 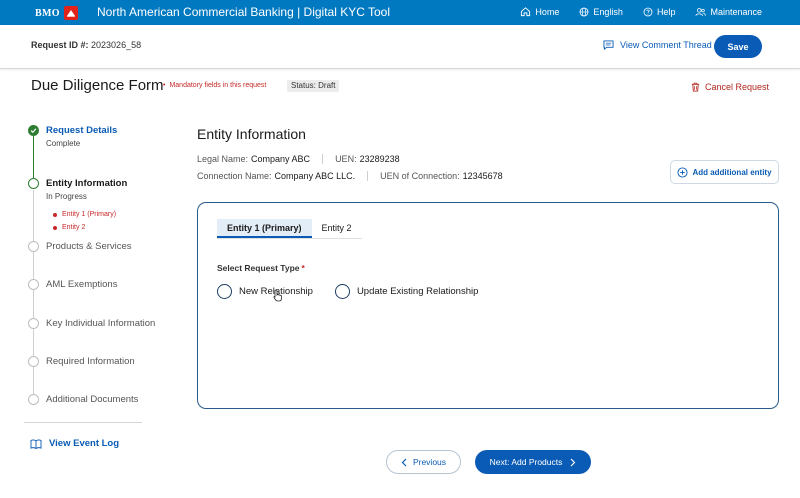 I want to click on required-asterisk: *, so click(x=303, y=268).